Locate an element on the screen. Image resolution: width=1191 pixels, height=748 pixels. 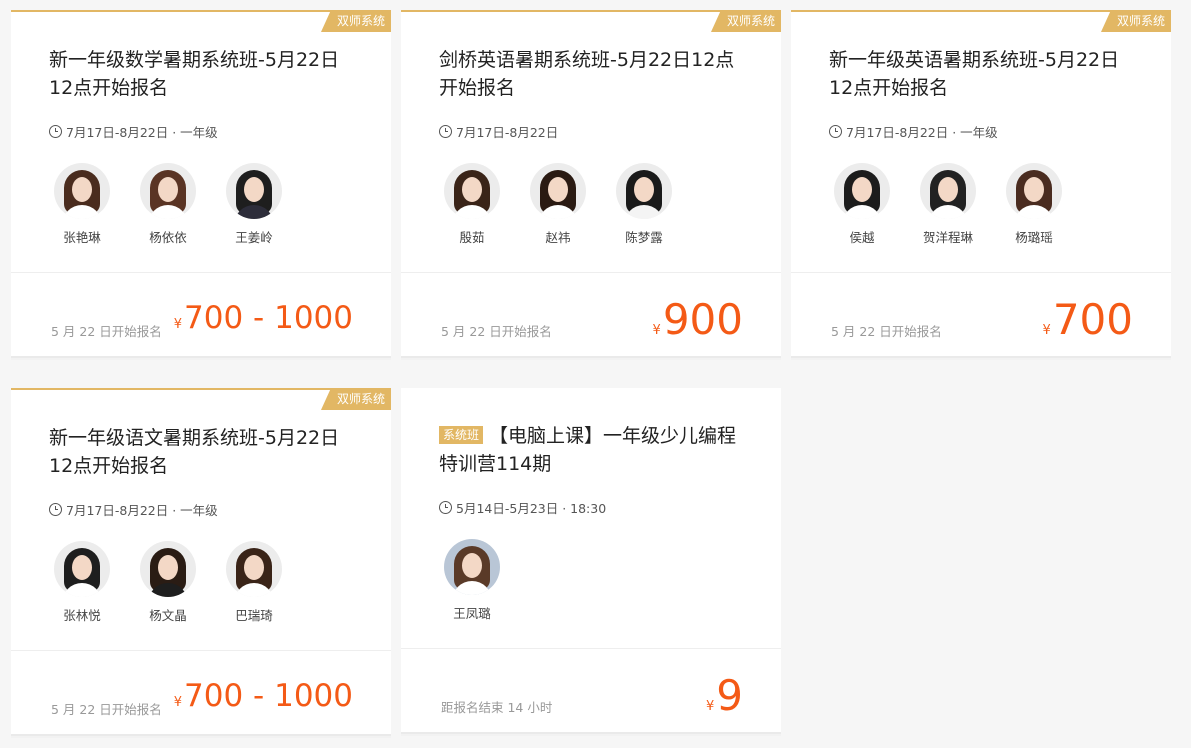
course-title: 新一年级英语暑期系统班-5月22日12点开始报名 is located at coordinates (984, 74).